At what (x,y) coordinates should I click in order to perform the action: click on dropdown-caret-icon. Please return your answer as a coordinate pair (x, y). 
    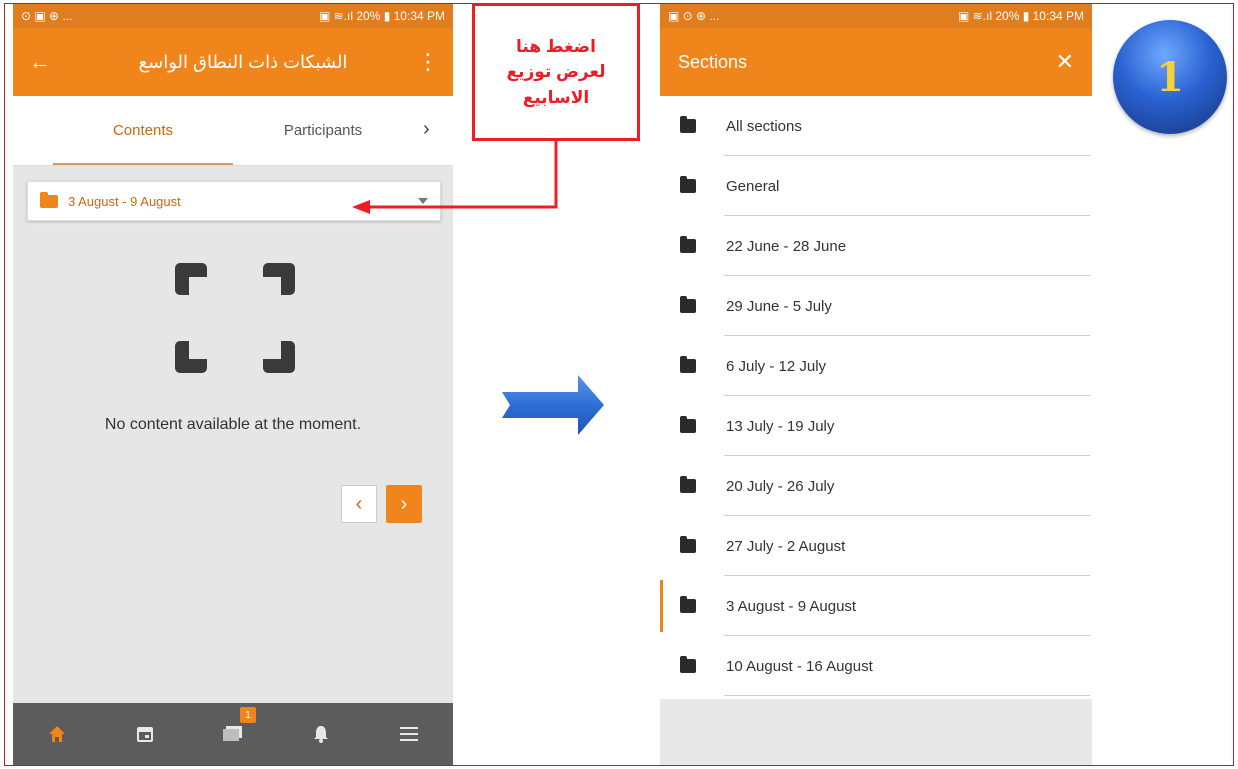
    Looking at the image, I should click on (423, 201).